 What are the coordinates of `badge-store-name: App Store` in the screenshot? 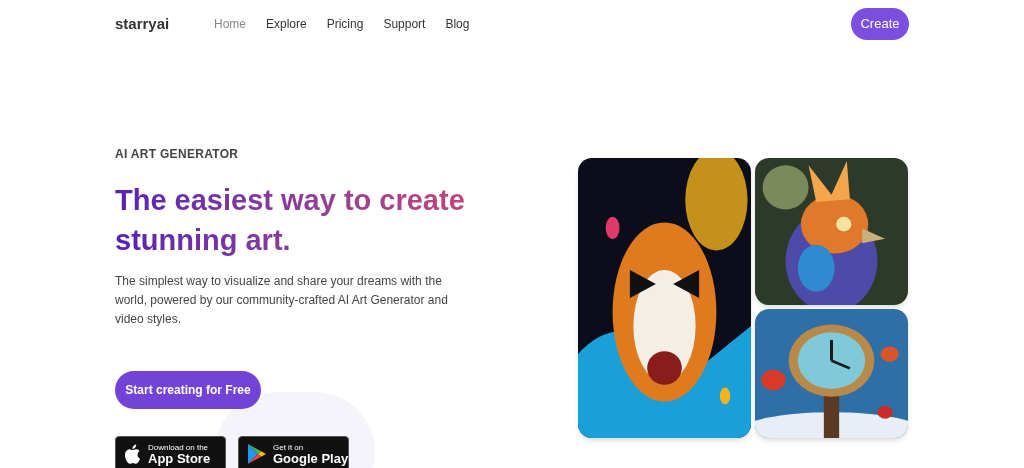 It's located at (179, 458).